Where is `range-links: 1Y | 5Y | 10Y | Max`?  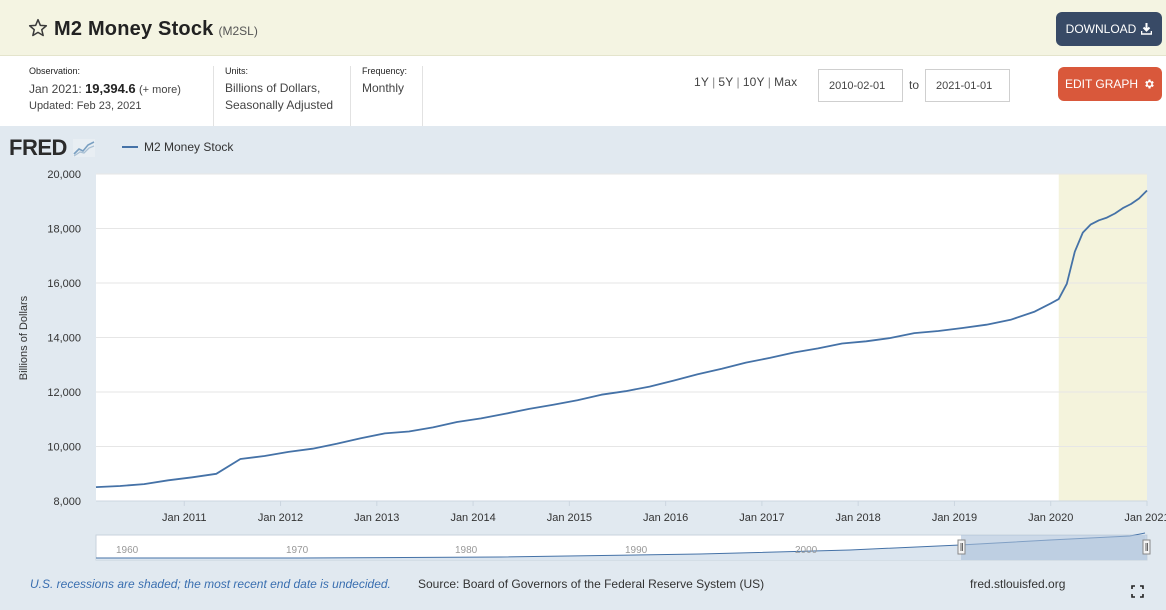 range-links: 1Y | 5Y | 10Y | Max is located at coordinates (746, 82).